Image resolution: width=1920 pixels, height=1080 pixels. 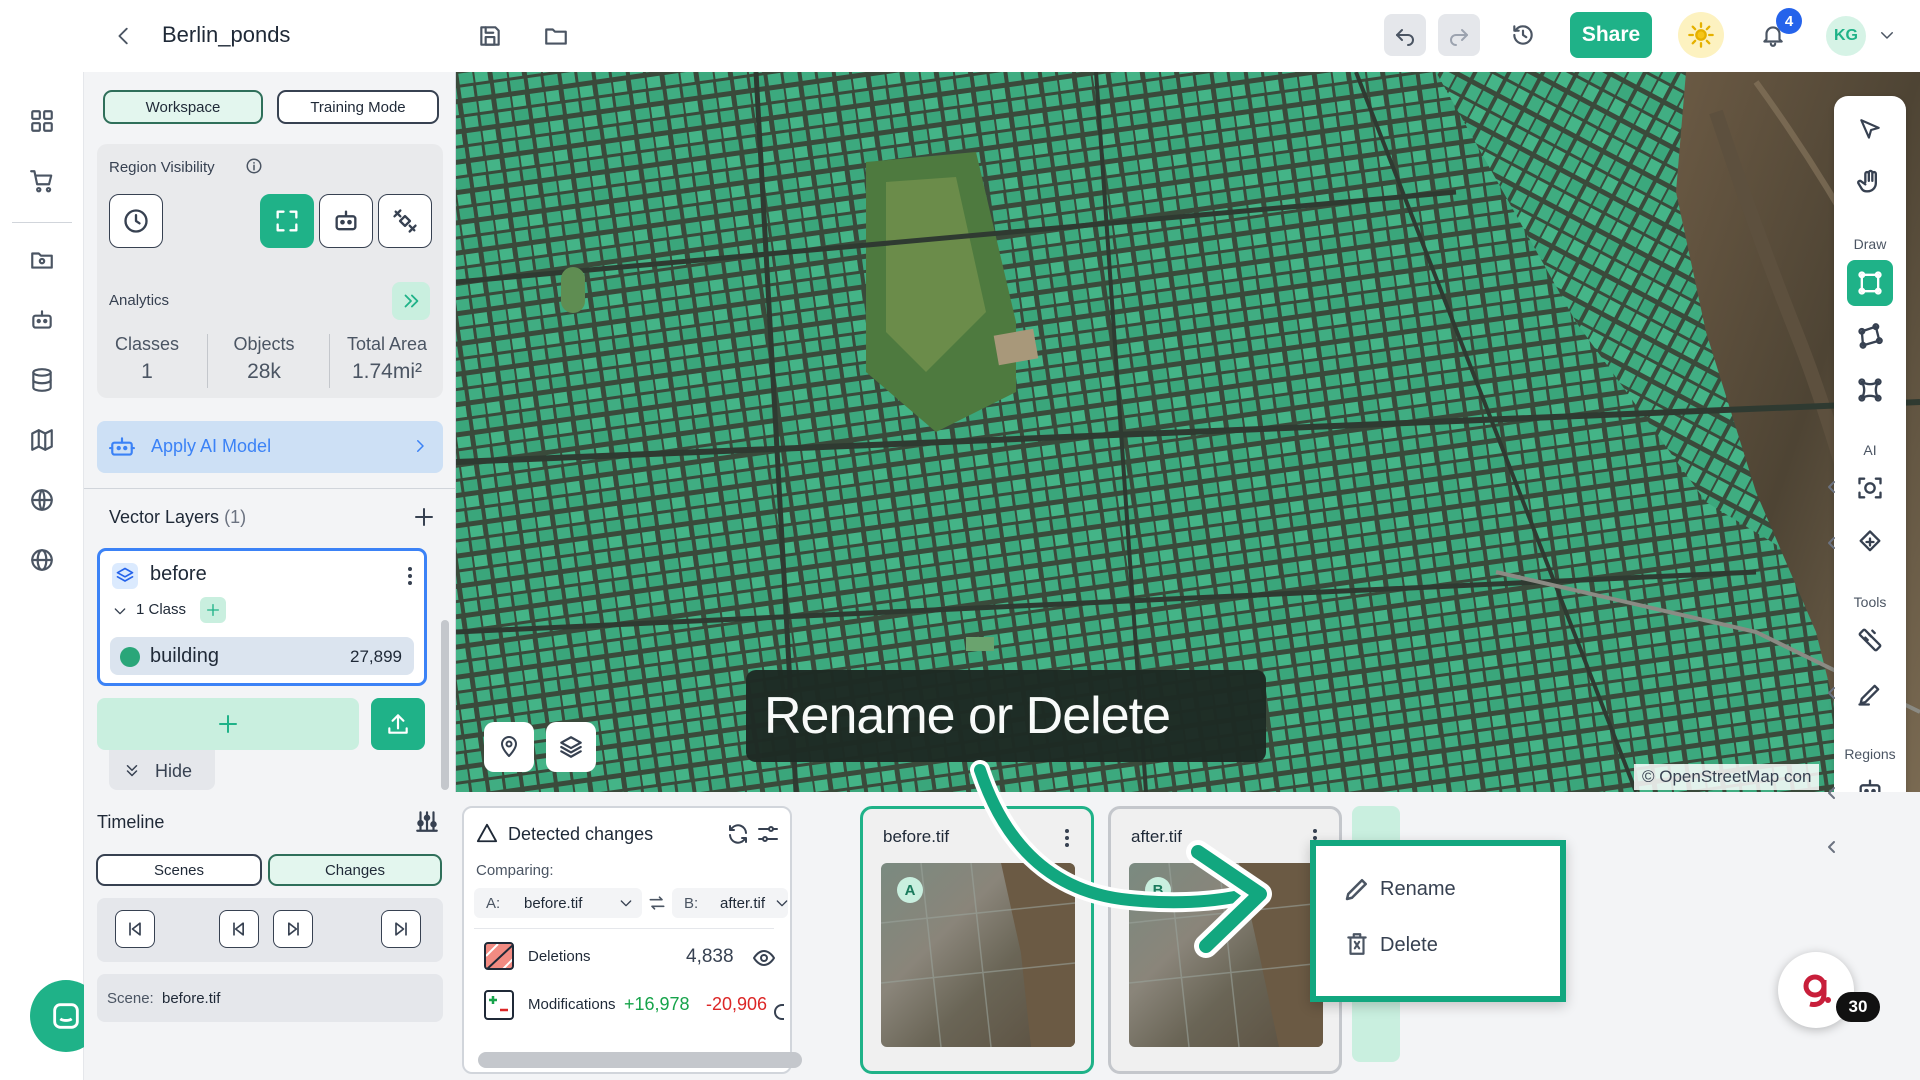 What do you see at coordinates (51, 540) in the screenshot?
I see `left-rail` at bounding box center [51, 540].